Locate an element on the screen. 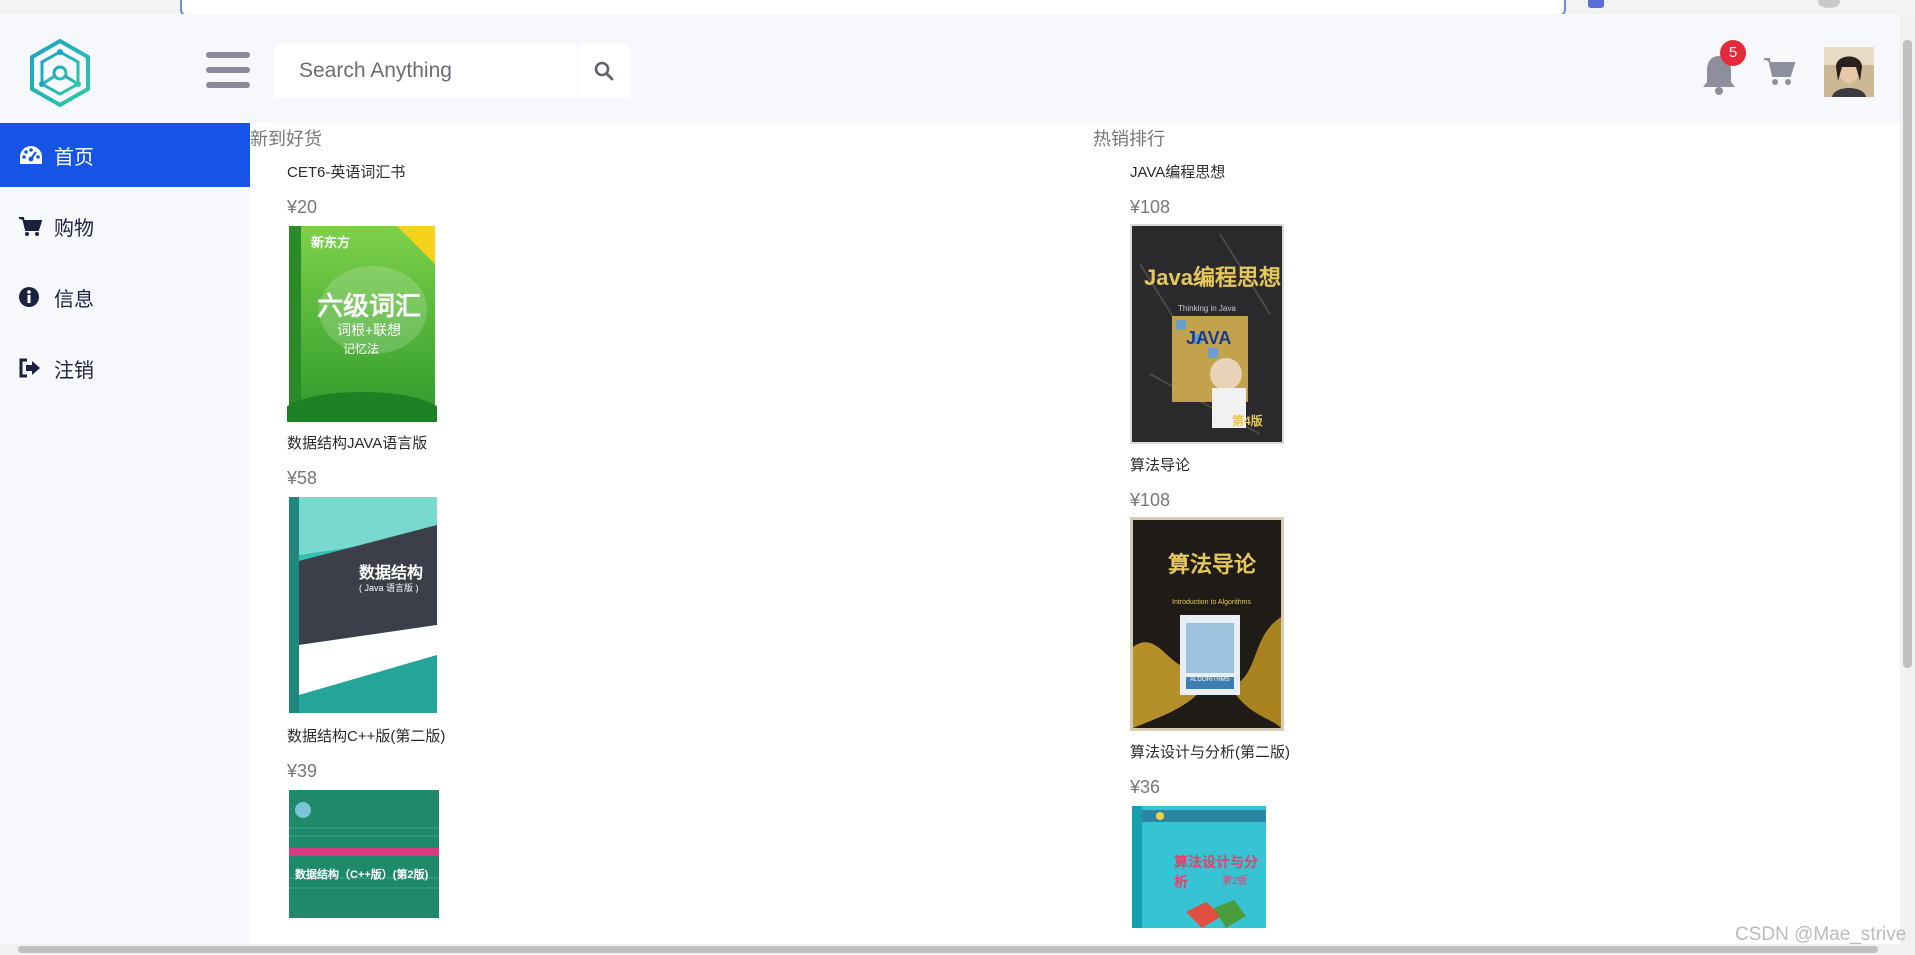 Image resolution: width=1915 pixels, height=955 pixels. sidebar-item-label: 首页 is located at coordinates (74, 157).